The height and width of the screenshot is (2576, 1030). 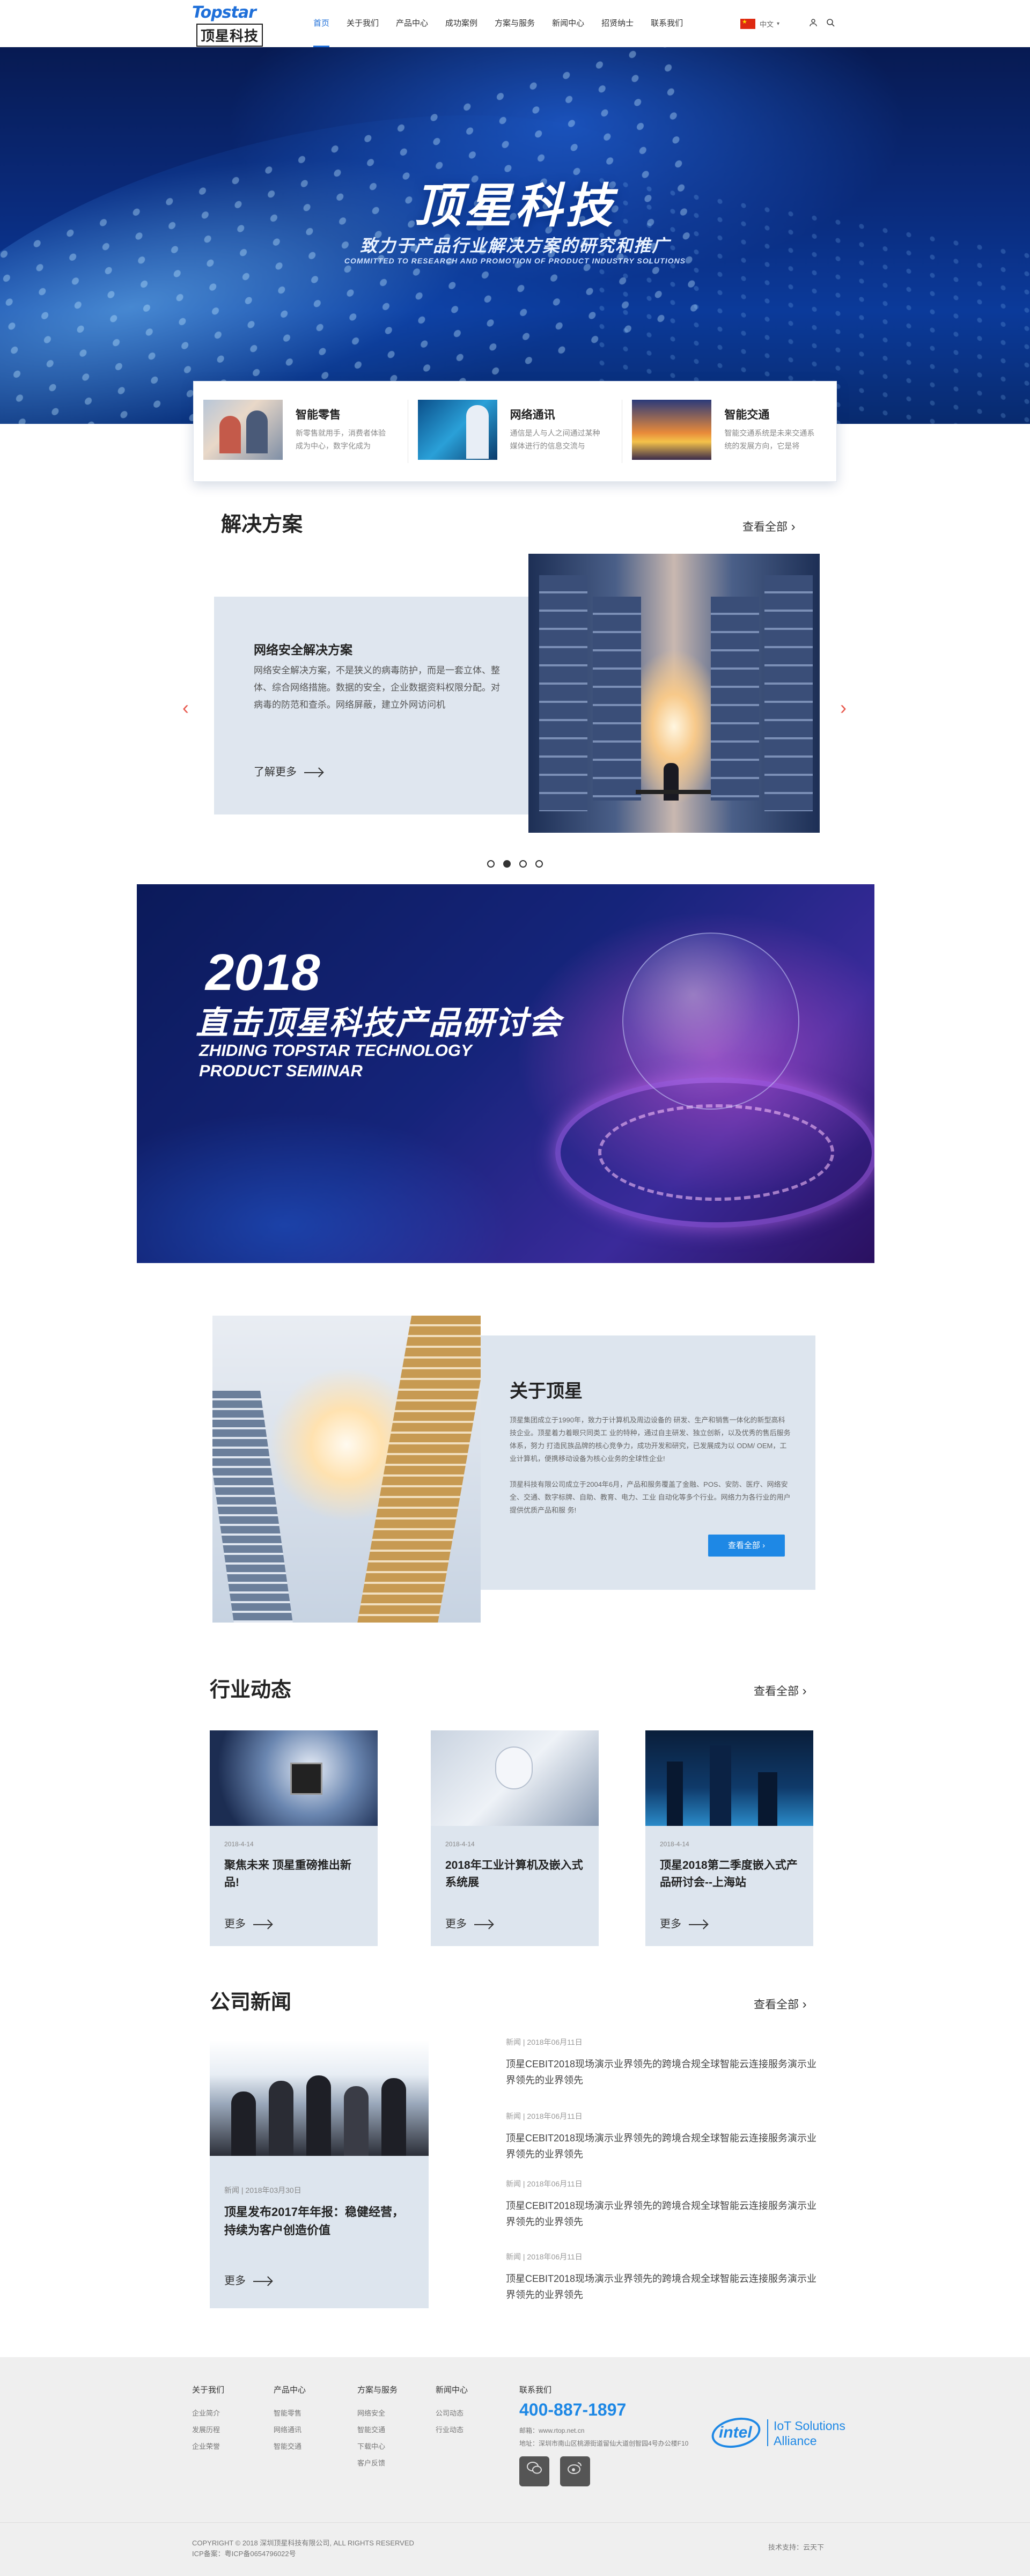 I want to click on featured-more-link: 更多, so click(x=248, y=2279).